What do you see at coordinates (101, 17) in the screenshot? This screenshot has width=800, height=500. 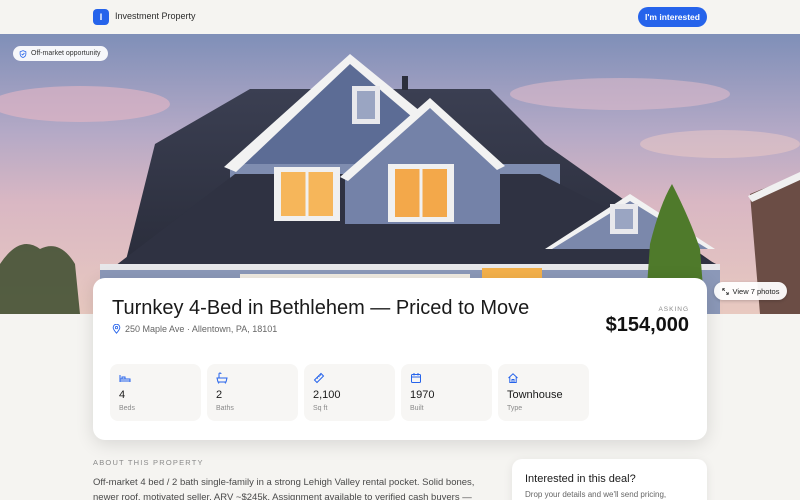 I see `brand-logo: I` at bounding box center [101, 17].